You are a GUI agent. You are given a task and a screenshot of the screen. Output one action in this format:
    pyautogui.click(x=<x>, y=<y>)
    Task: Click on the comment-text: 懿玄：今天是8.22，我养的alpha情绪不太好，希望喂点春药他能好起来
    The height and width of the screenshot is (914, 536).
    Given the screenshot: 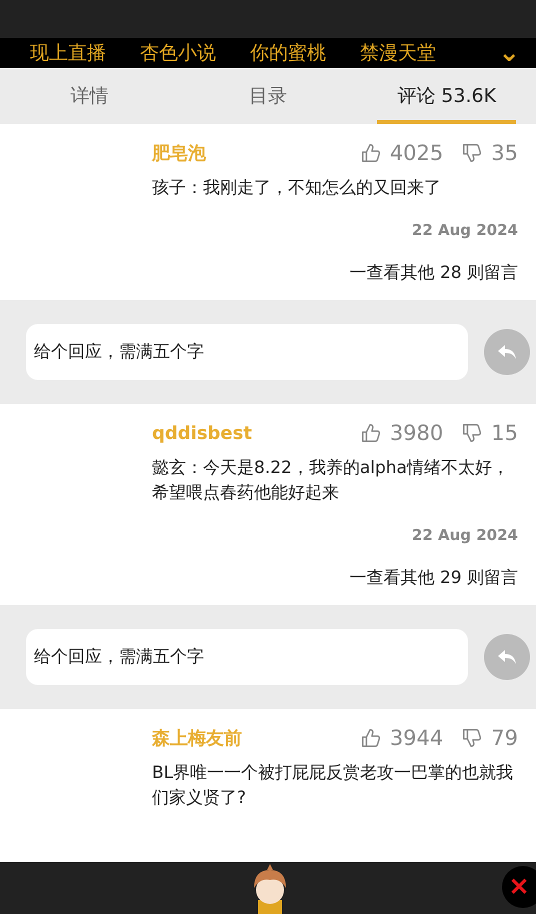 What is the action you would take?
    pyautogui.click(x=331, y=481)
    